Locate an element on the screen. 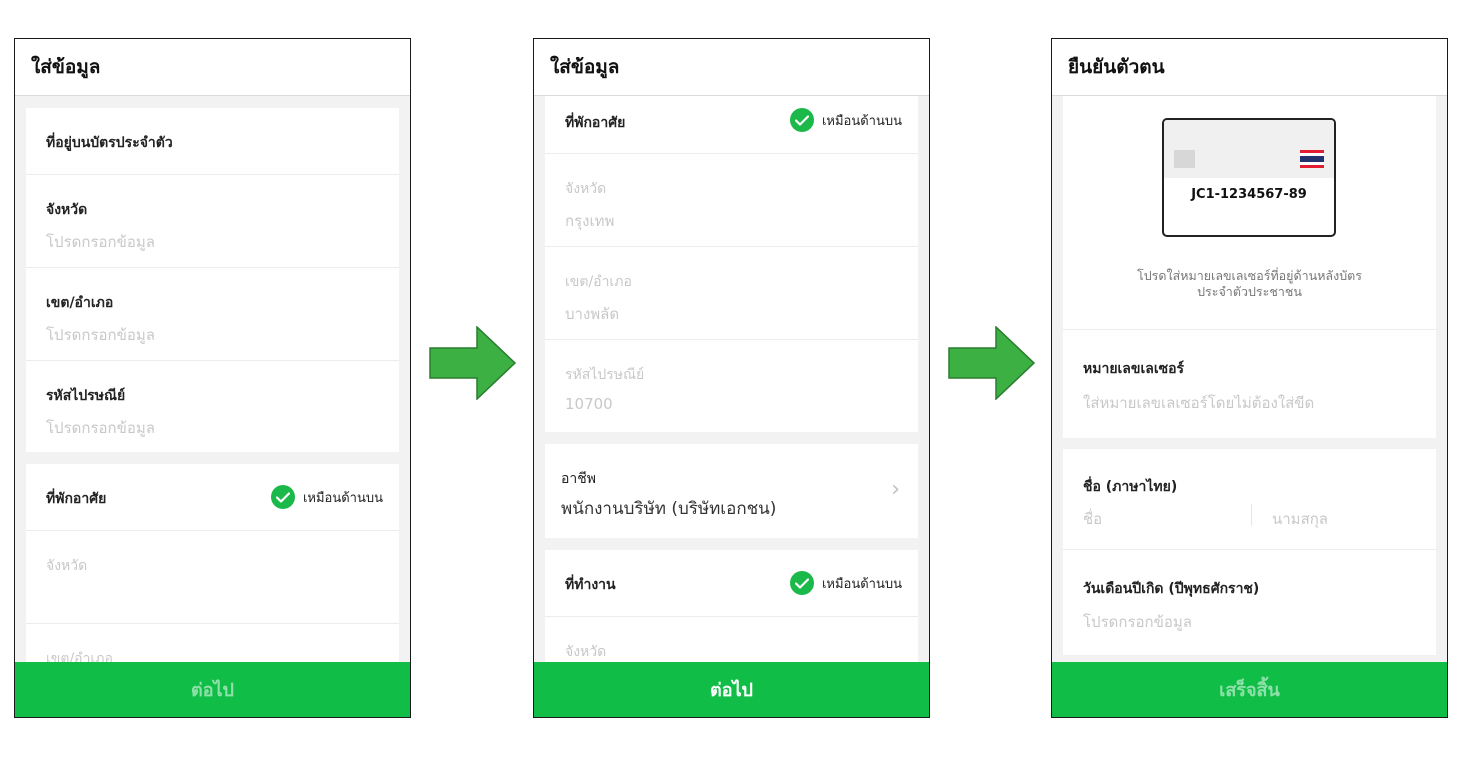  header: ยืนยันตัวตน is located at coordinates (1249, 67).